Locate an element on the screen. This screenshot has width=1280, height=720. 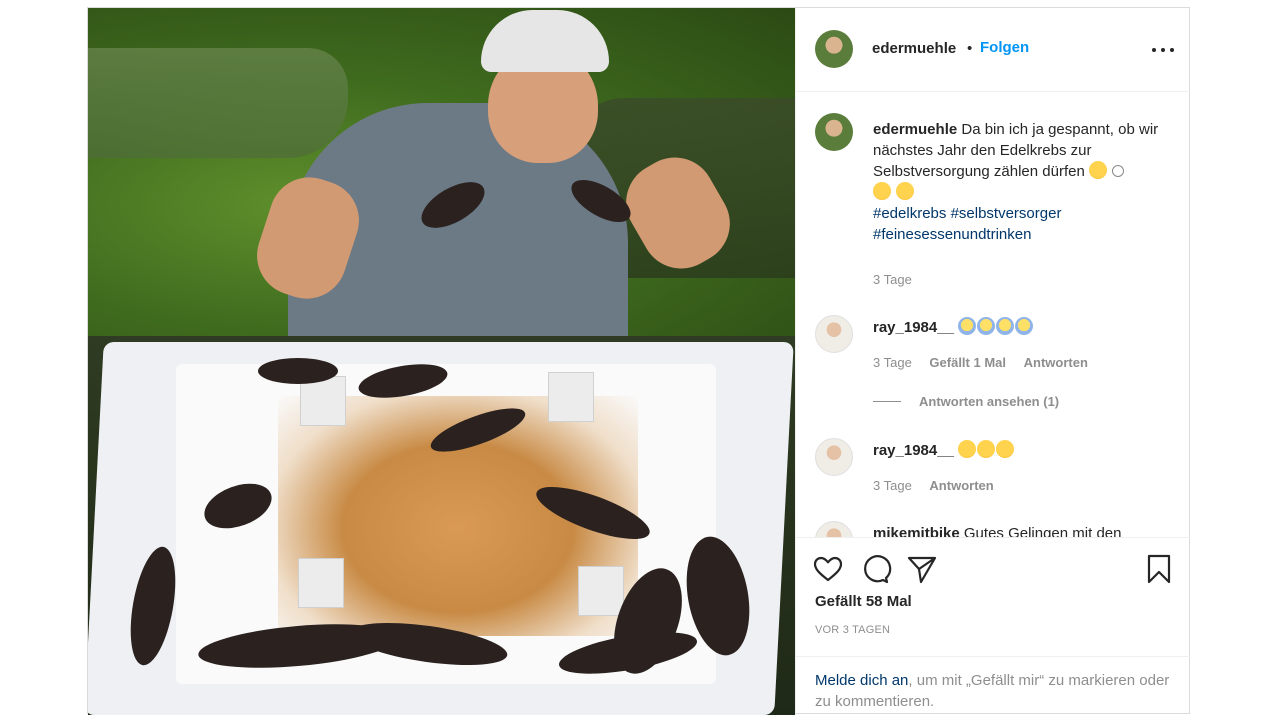
view-replies-label: Antworten ansehen (1) is located at coordinates (989, 401).